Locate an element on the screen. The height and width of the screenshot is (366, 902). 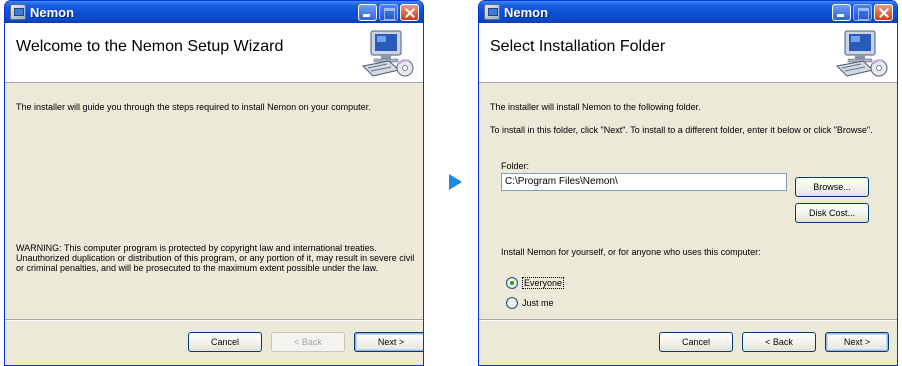
everyone-label-text: Everyone is located at coordinates (543, 283).